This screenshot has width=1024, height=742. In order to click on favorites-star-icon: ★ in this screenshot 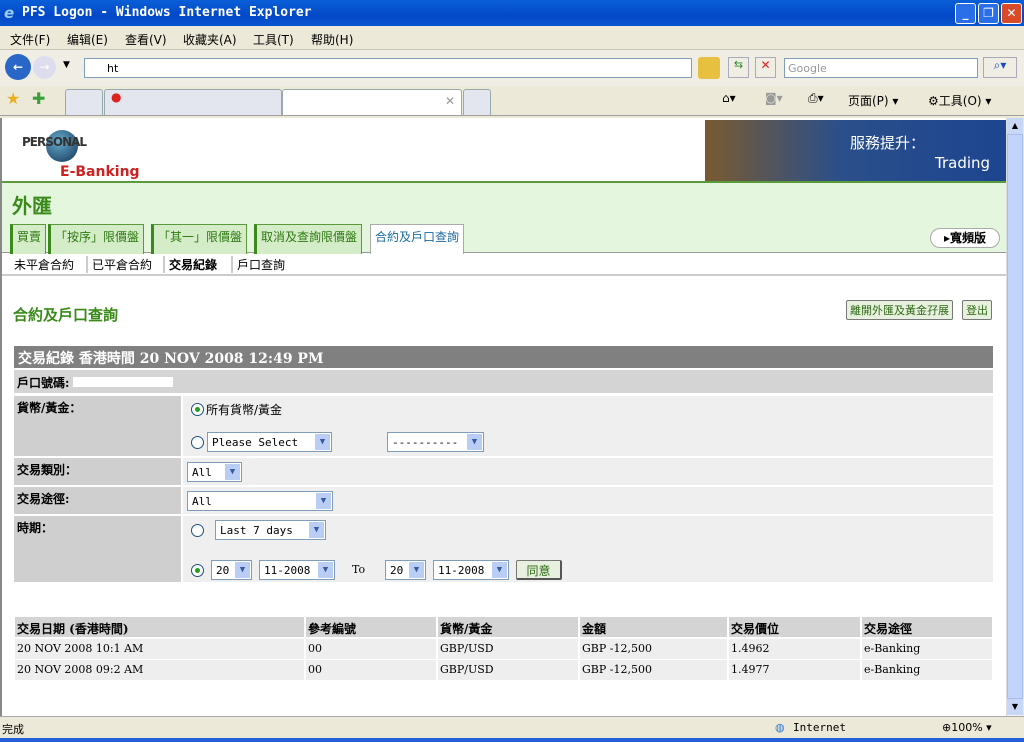, I will do `click(13, 98)`.